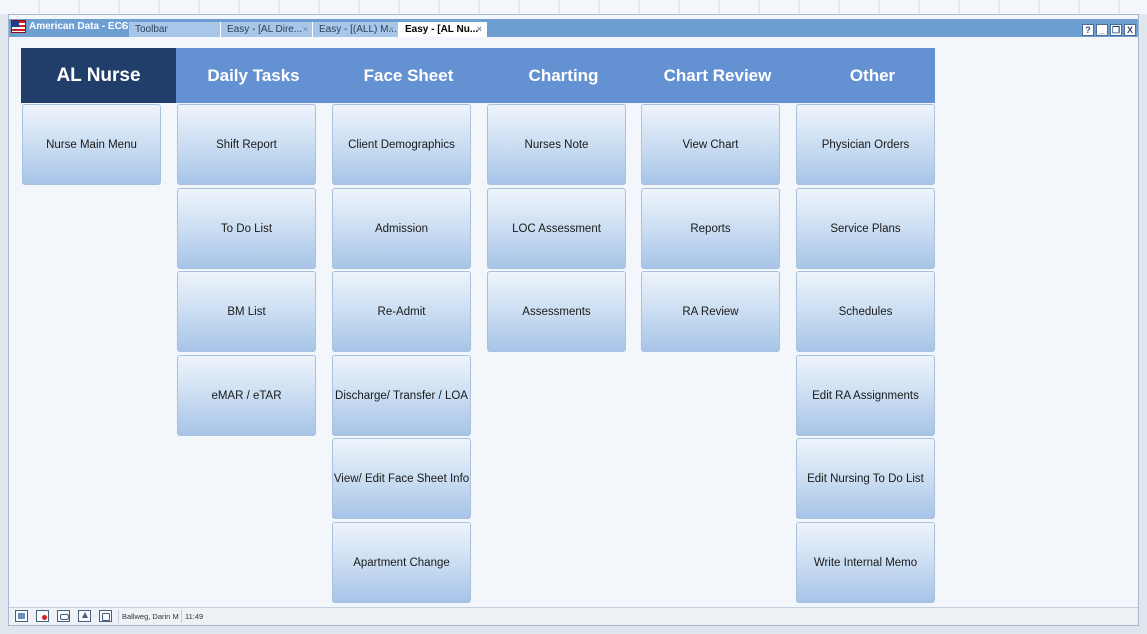 This screenshot has width=1147, height=634. What do you see at coordinates (1130, 30) in the screenshot?
I see `close-window-icon: X` at bounding box center [1130, 30].